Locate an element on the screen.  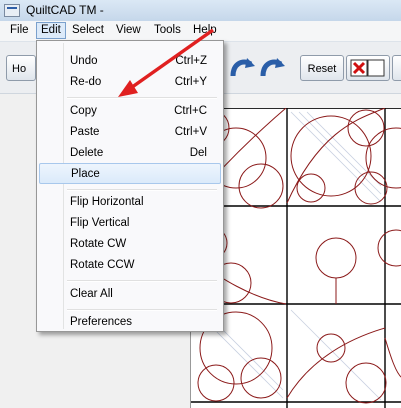
menu-item-shortcut: Ctrl+Y is located at coordinates (190, 82).